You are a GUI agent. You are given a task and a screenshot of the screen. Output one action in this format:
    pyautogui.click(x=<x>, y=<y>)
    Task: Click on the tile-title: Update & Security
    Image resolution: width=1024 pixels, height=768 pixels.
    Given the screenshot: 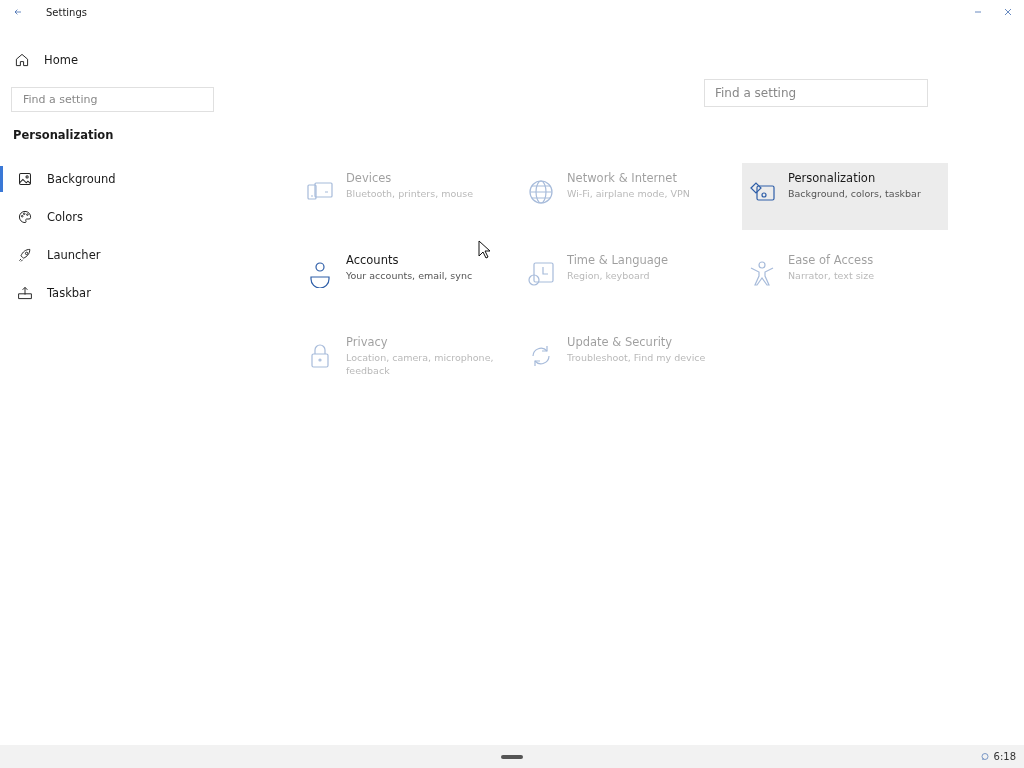 What is the action you would take?
    pyautogui.click(x=620, y=342)
    